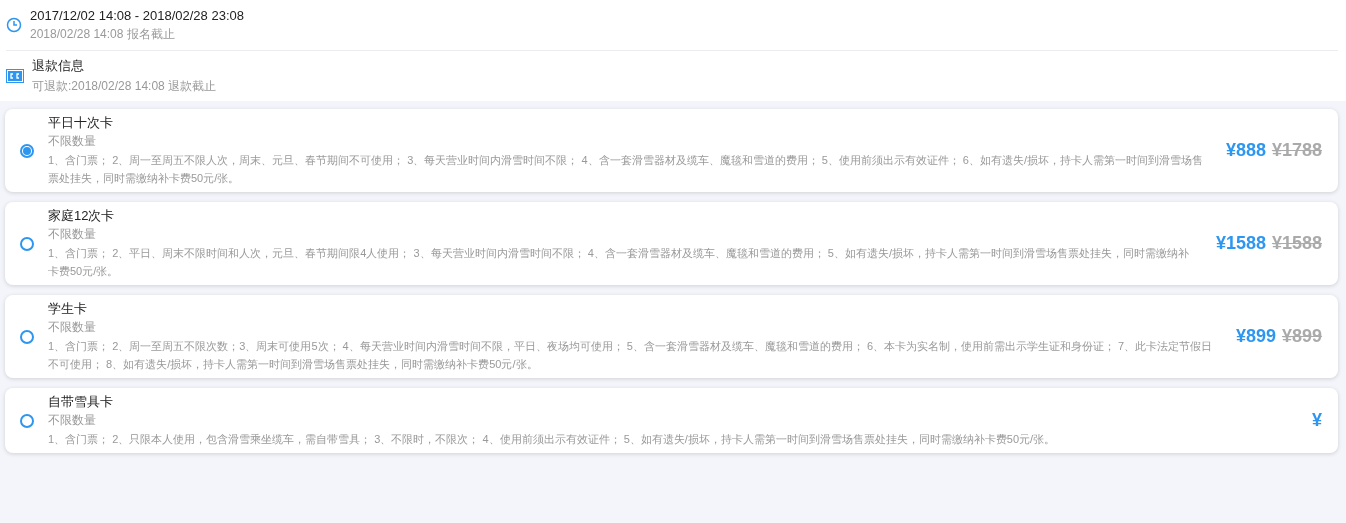  I want to click on price: ¥1588, so click(1240, 243).